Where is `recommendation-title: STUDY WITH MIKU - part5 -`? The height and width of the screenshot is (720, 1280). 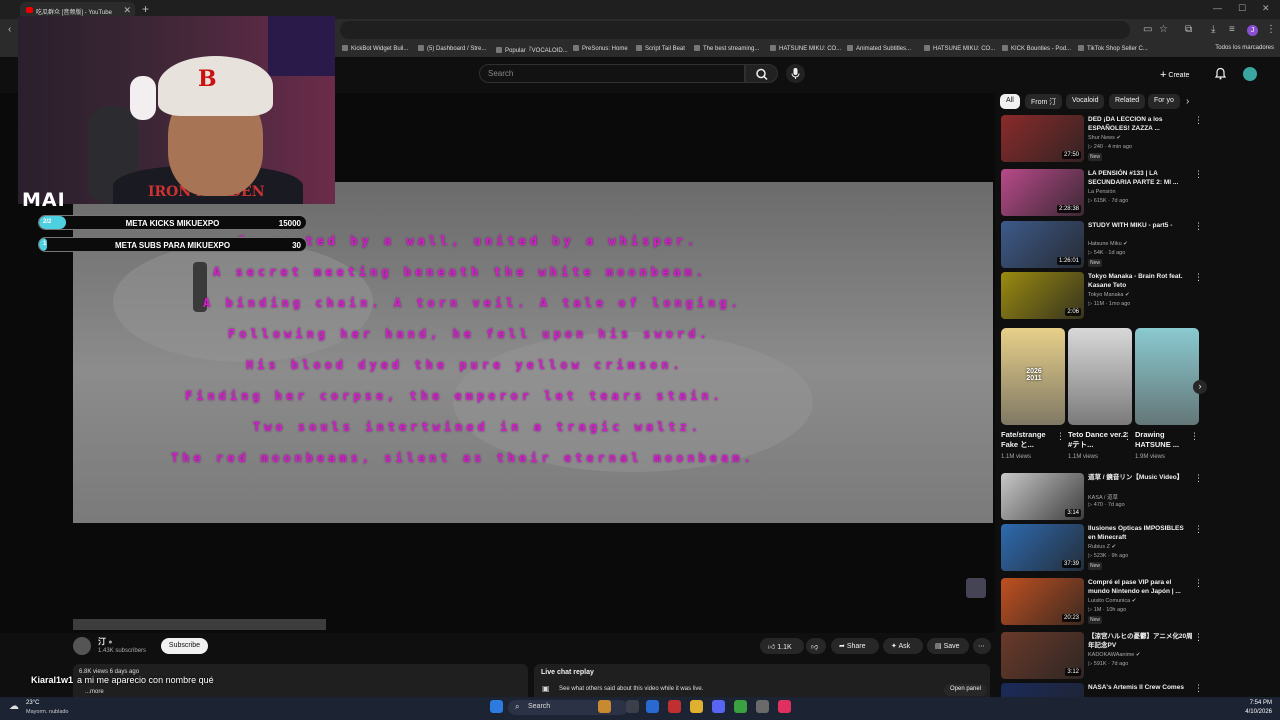 recommendation-title: STUDY WITH MIKU - part5 - is located at coordinates (1140, 225).